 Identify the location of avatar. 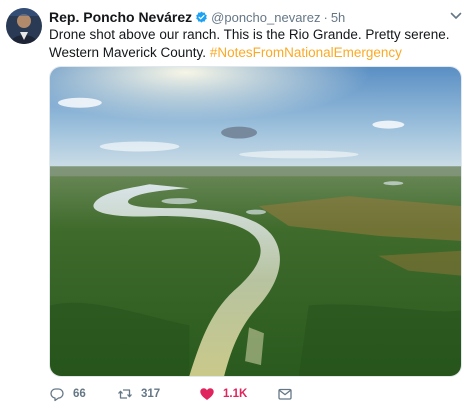
(24, 26).